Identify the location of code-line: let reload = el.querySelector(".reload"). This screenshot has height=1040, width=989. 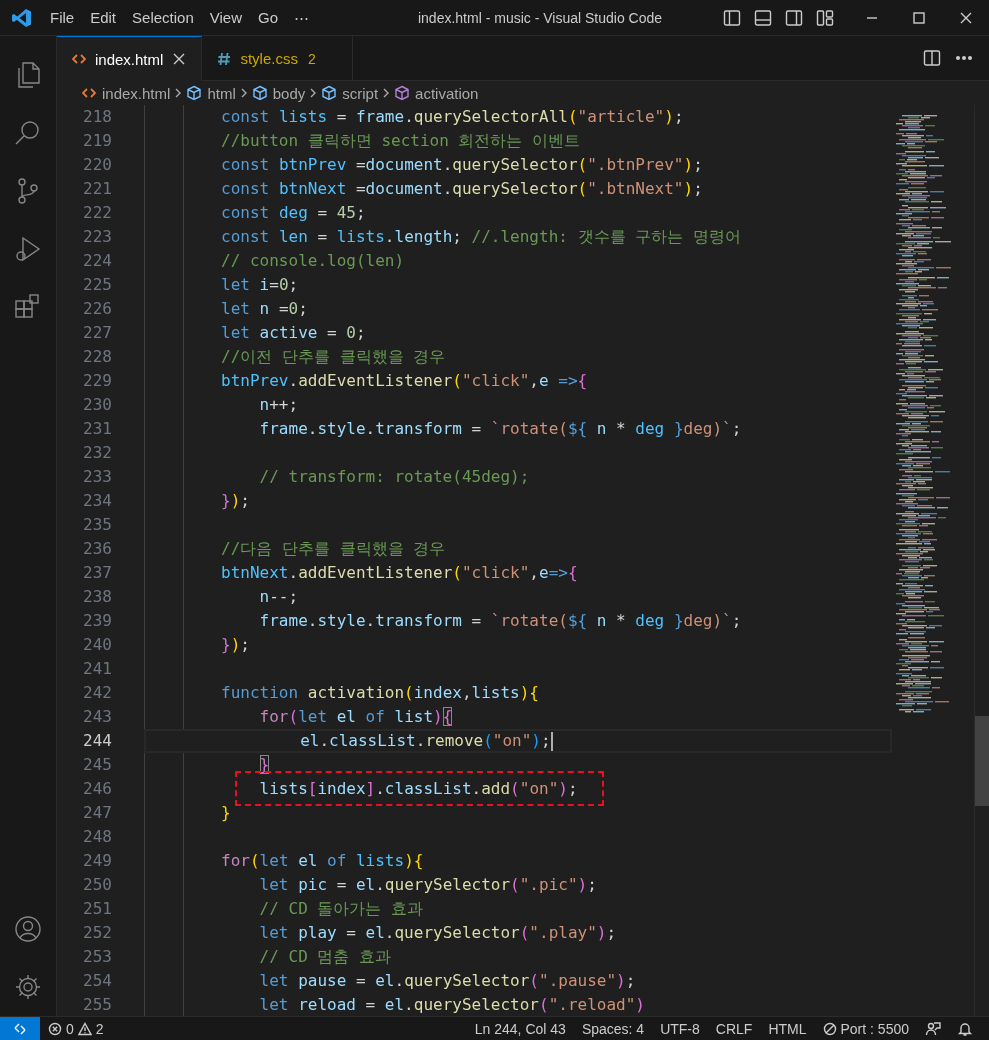
(452, 1005).